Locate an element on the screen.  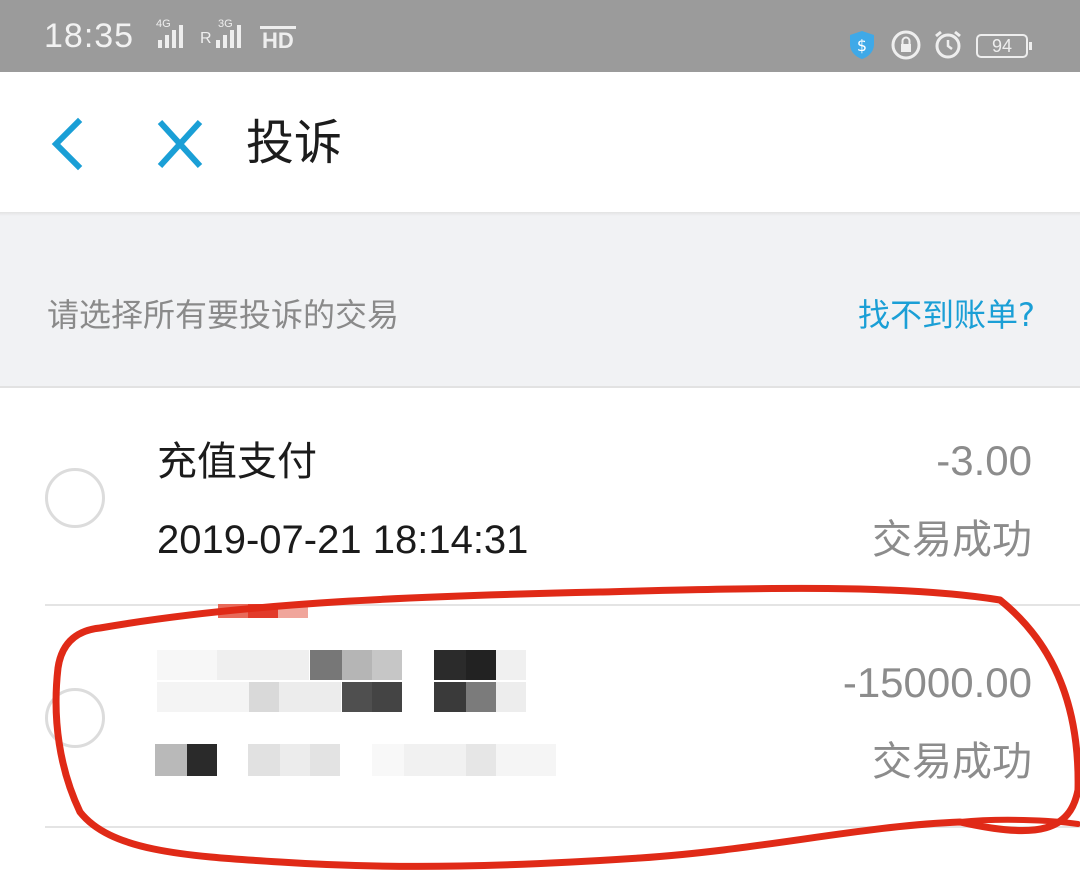
vpn-lock-icon is located at coordinates (906, 45).